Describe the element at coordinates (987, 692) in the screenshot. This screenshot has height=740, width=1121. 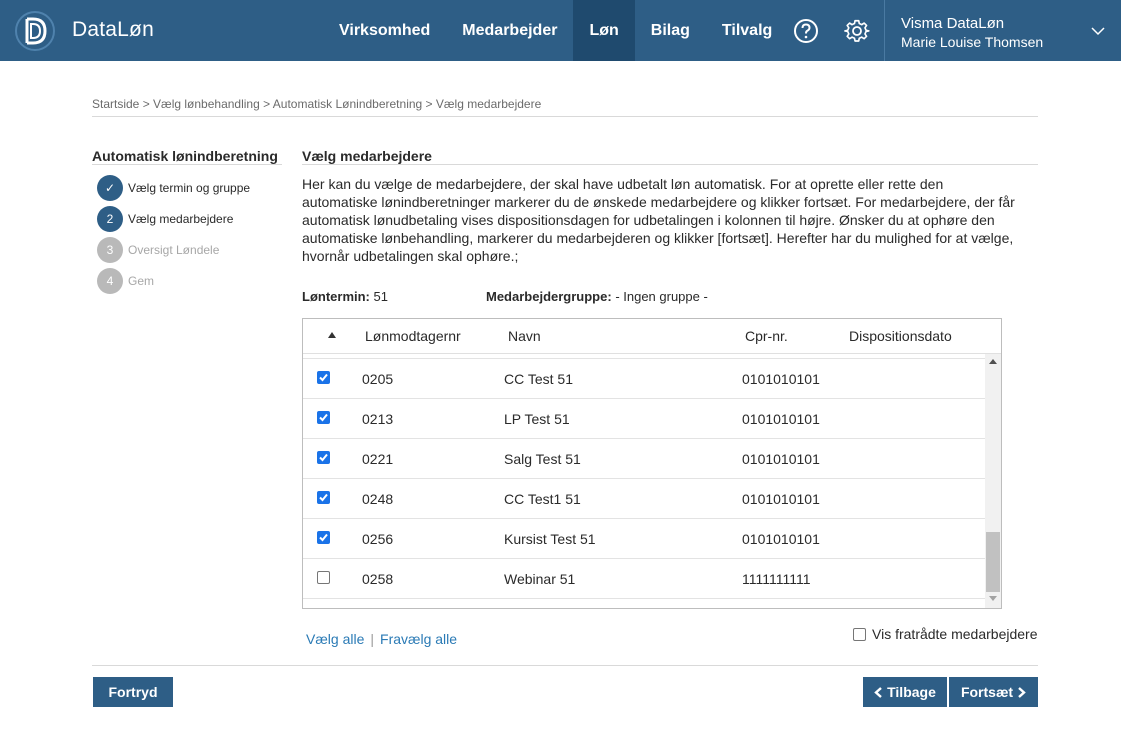
I see `next-button-label: Fortsæt` at that location.